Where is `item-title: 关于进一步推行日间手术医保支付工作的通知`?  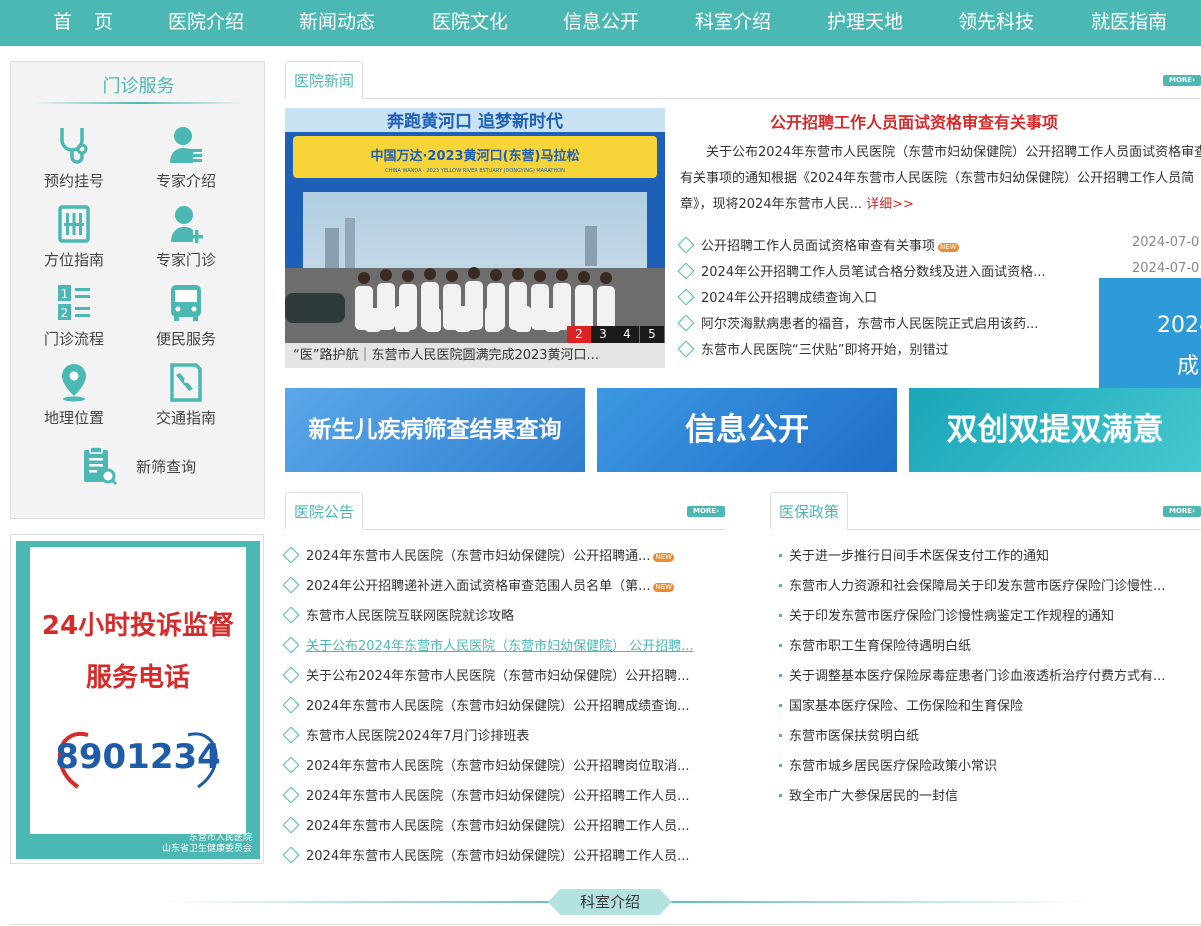
item-title: 关于进一步推行日间手术医保支付工作的通知 is located at coordinates (919, 556).